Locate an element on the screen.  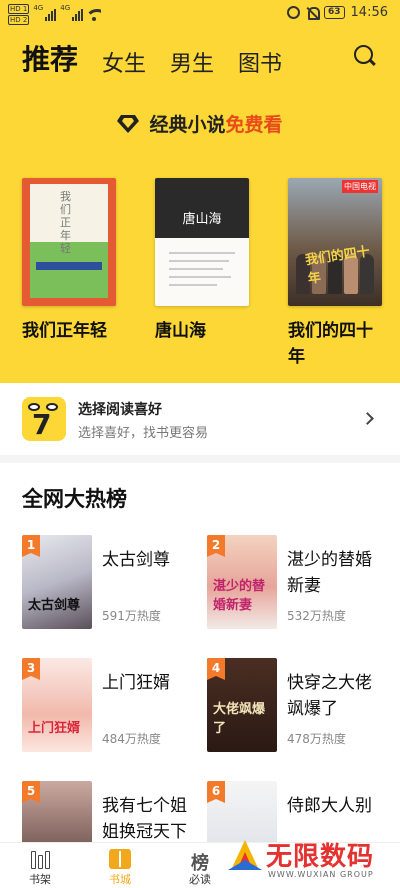
book-cover: 5 is located at coordinates (57, 812).